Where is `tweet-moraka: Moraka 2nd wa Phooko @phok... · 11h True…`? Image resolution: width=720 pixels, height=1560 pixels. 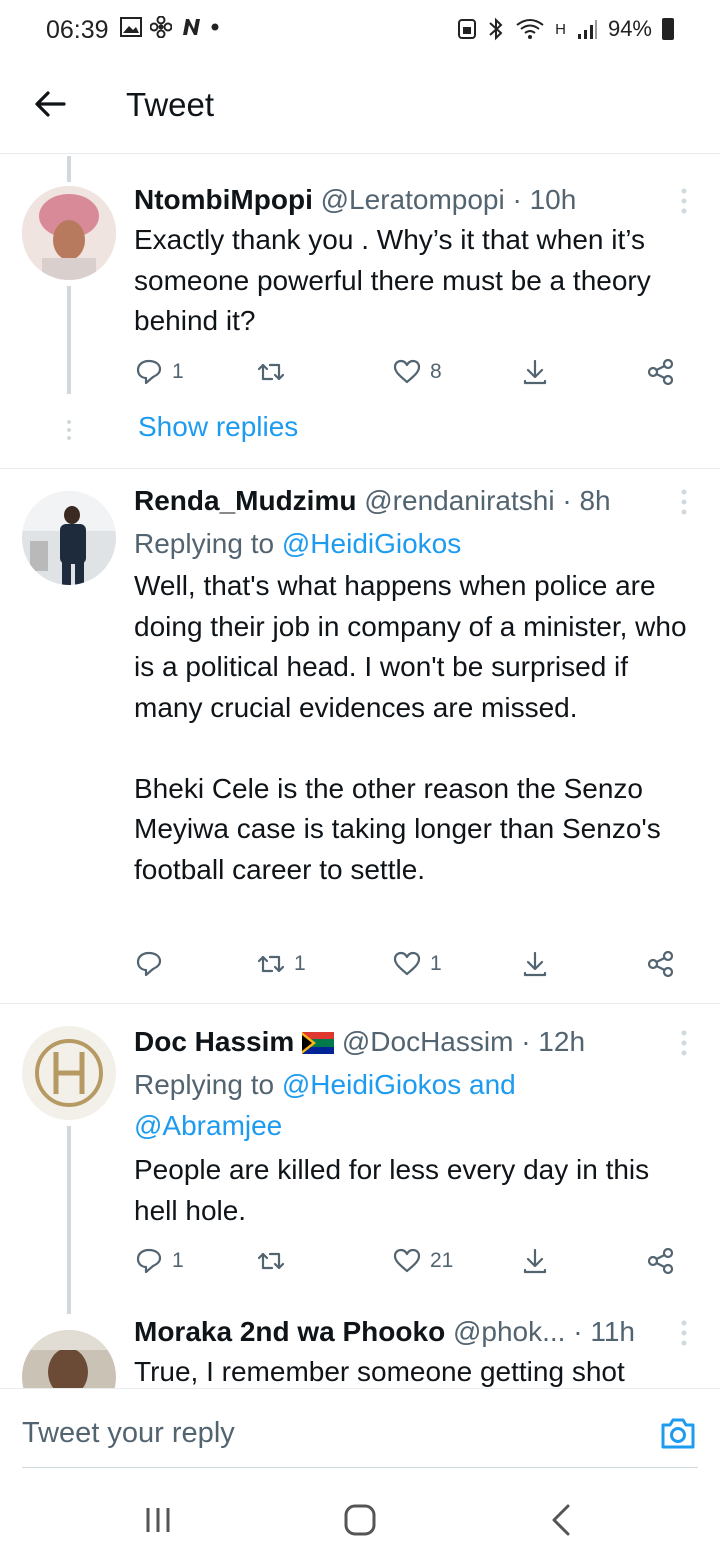
tweet-moraka: Moraka 2nd wa Phooko @phok... · 11h True… is located at coordinates (360, 1348).